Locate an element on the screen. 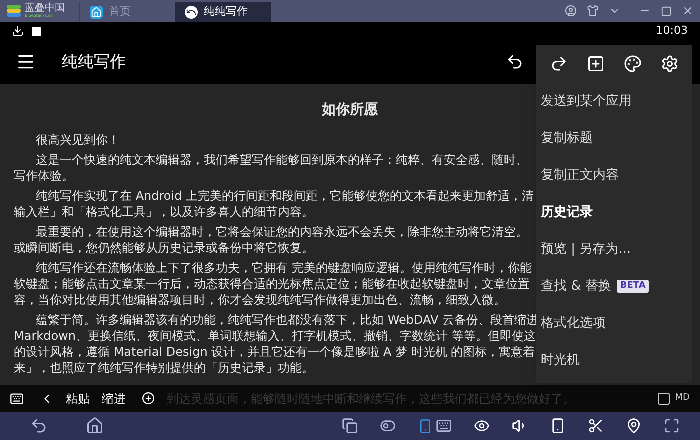  paragraph-line: 纯纯写作实现了在 Android 上完美的行间距和段间距，它能够使您的文本看起来更加舒适，清 is located at coordinates (285, 196).